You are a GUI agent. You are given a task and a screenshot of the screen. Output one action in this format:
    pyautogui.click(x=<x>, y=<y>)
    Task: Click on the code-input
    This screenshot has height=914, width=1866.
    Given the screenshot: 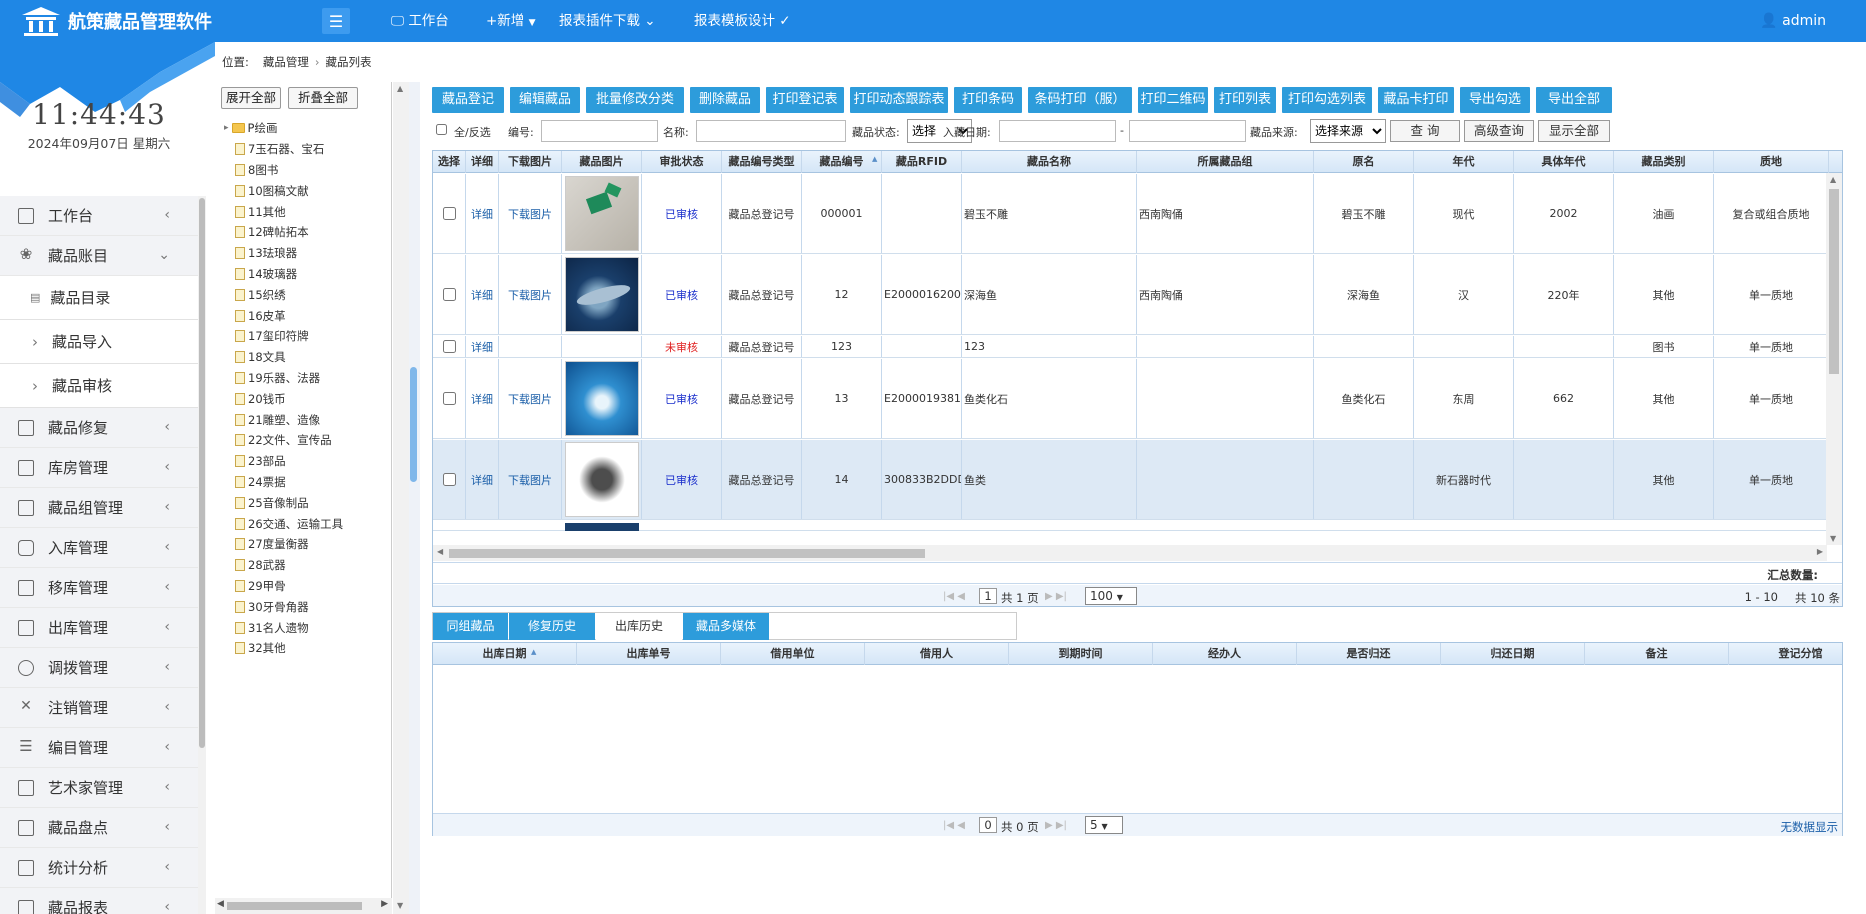 What is the action you would take?
    pyautogui.click(x=599, y=131)
    